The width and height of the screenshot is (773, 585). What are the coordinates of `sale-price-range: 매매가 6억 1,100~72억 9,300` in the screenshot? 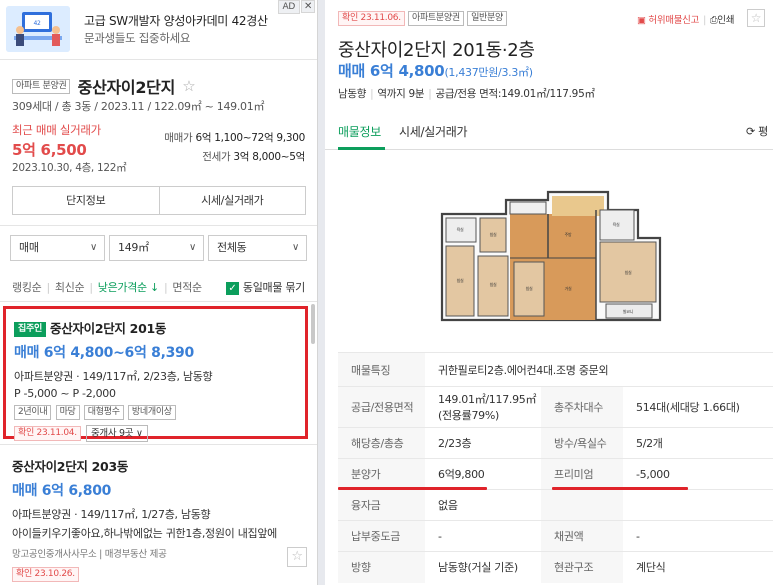 It's located at (234, 137).